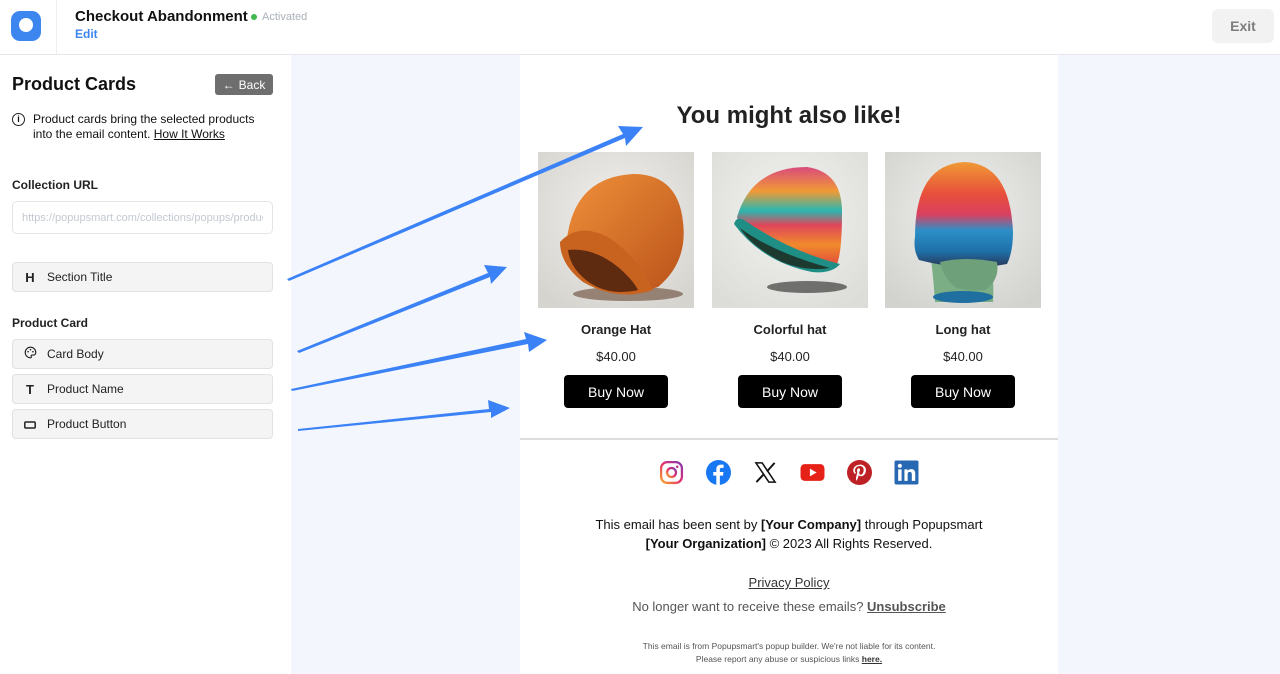 This screenshot has height=674, width=1280. What do you see at coordinates (705, 543) in the screenshot?
I see `organization-placeholder: [Your Organization]` at bounding box center [705, 543].